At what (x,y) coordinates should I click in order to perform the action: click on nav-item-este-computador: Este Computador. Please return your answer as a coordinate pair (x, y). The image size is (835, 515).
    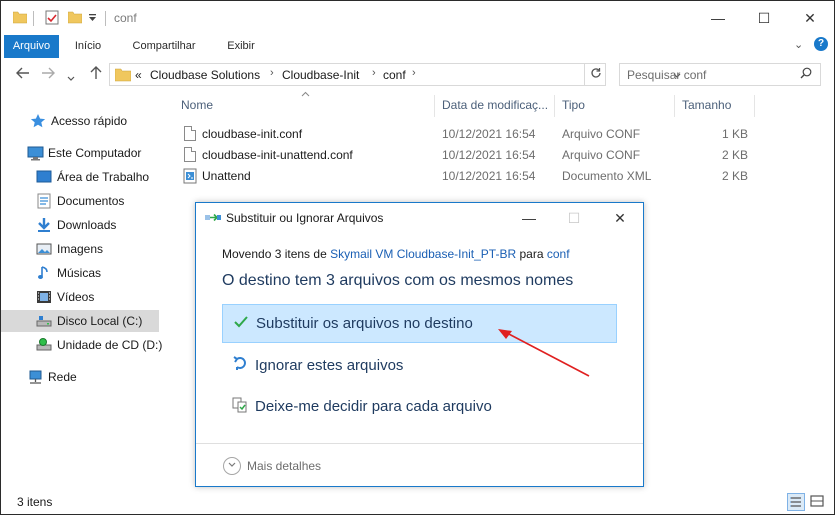
    Looking at the image, I should click on (80, 153).